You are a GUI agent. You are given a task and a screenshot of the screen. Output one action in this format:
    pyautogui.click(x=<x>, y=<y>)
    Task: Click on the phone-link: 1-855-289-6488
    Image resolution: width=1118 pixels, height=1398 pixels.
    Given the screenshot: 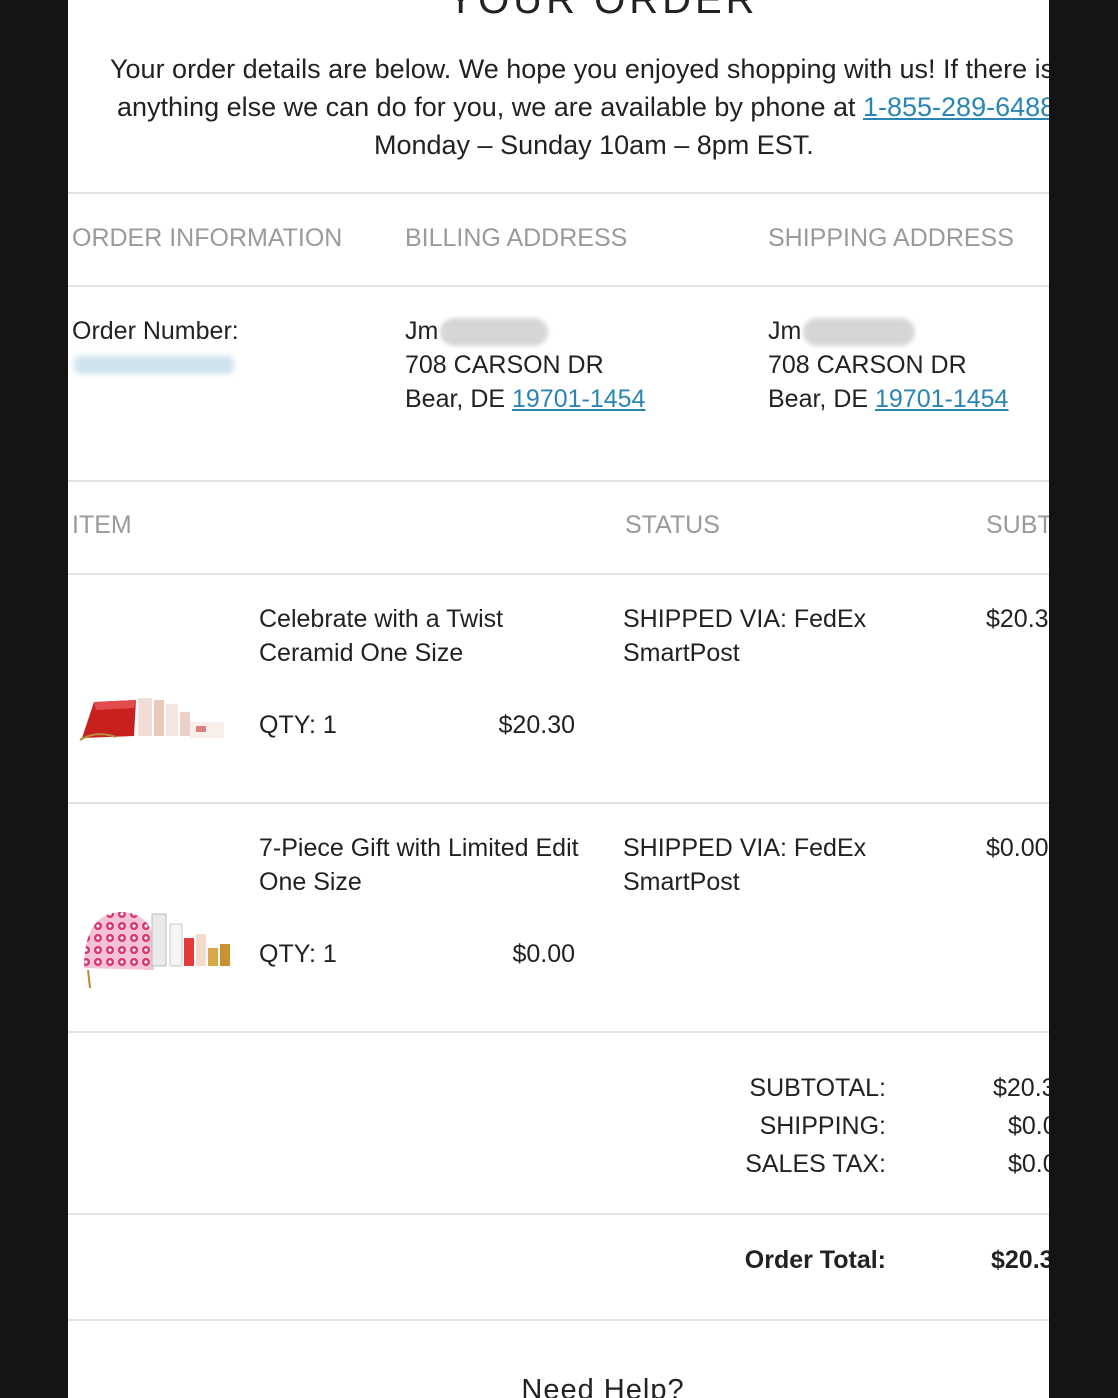 What is the action you would take?
    pyautogui.click(x=956, y=107)
    